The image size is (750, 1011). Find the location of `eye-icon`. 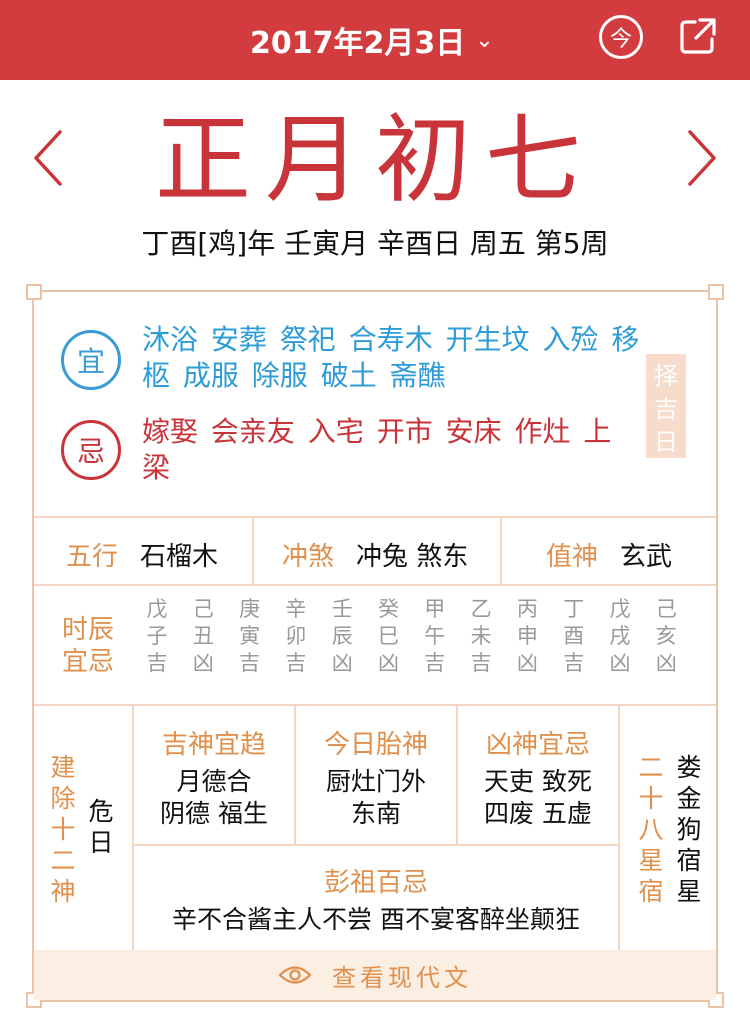

eye-icon is located at coordinates (295, 975).